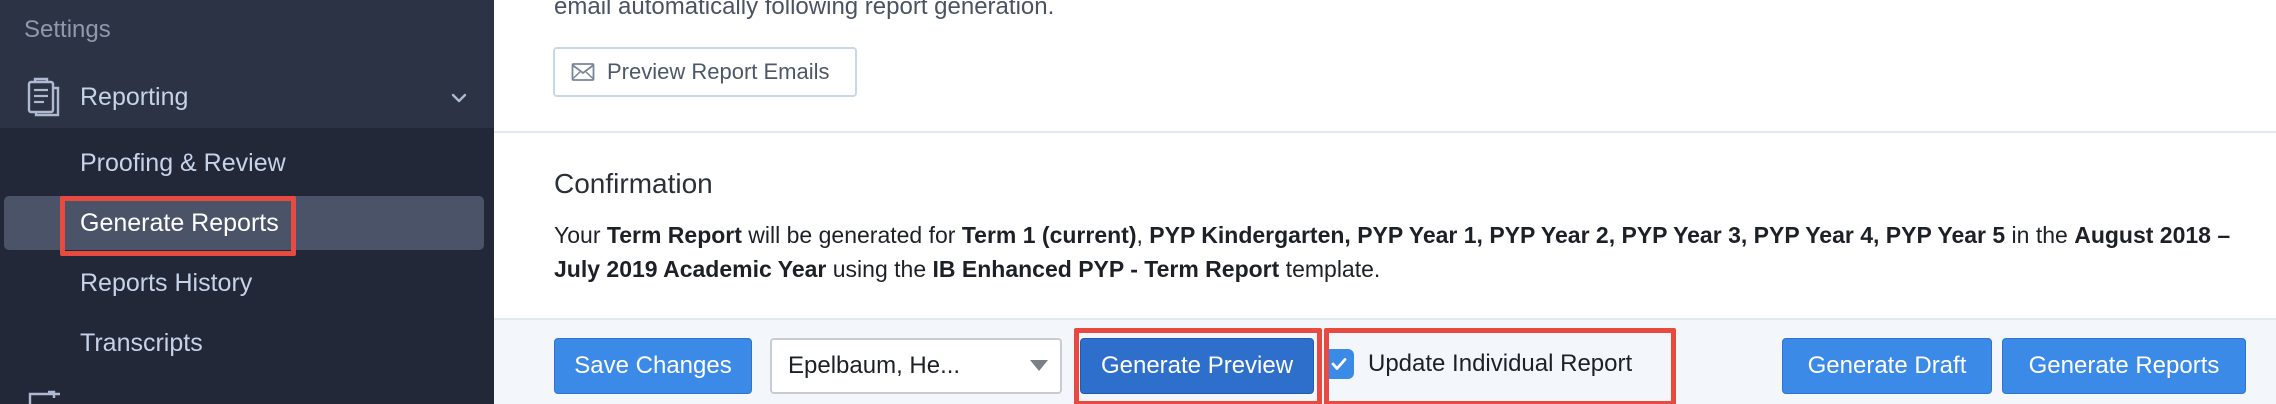 Image resolution: width=2276 pixels, height=404 pixels. I want to click on sidebar-item-settings: Settings, so click(67, 30).